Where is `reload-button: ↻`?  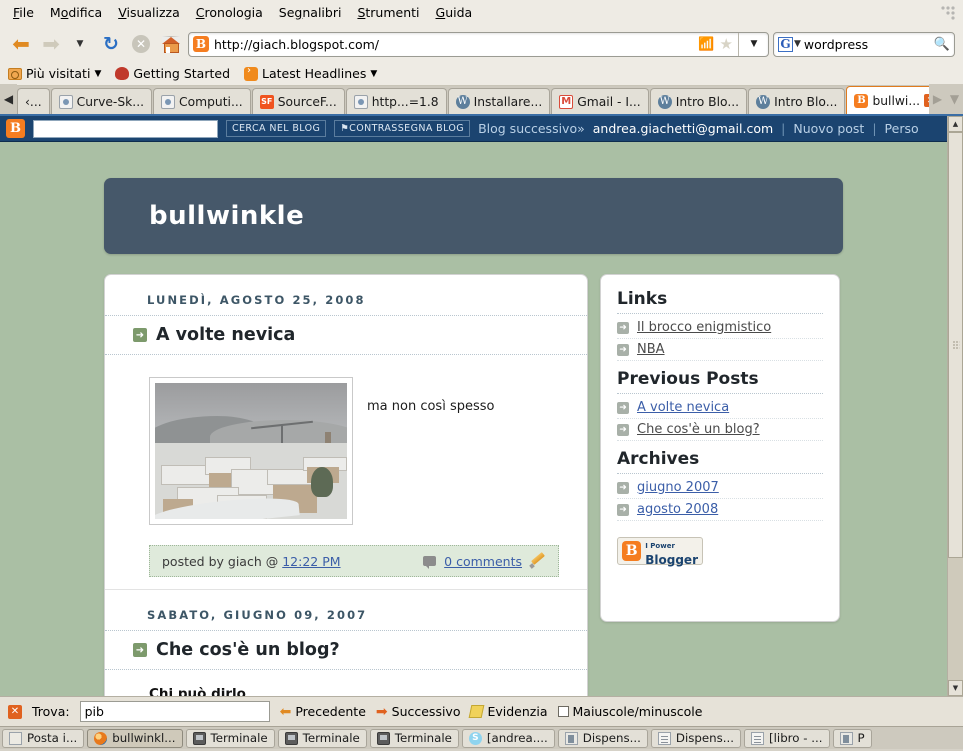 reload-button: ↻ is located at coordinates (111, 44).